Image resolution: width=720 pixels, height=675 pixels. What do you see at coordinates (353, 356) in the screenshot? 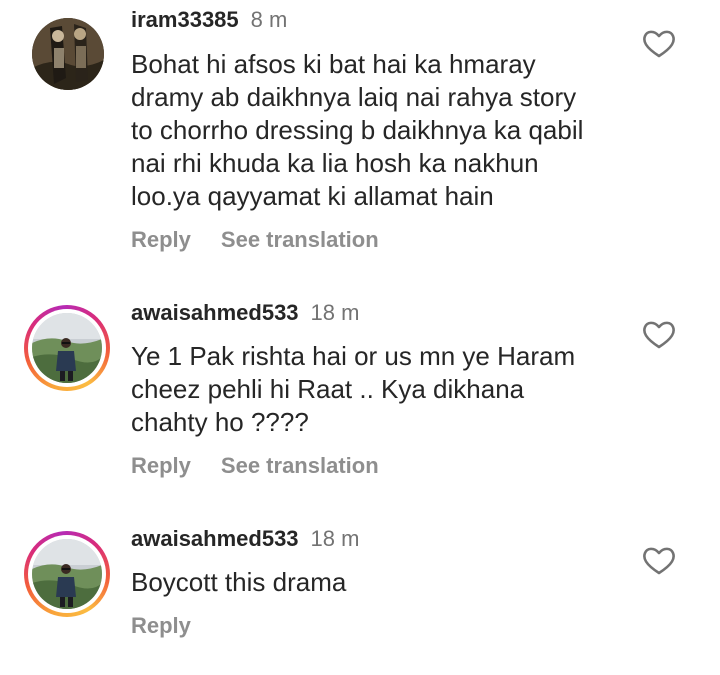
I see `comment-text-line: Ye 1 Pak rishta hai or us mn ye Haram` at bounding box center [353, 356].